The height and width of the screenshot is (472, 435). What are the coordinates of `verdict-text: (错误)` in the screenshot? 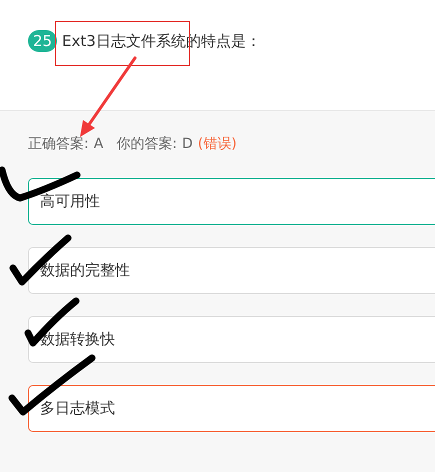 It's located at (217, 144).